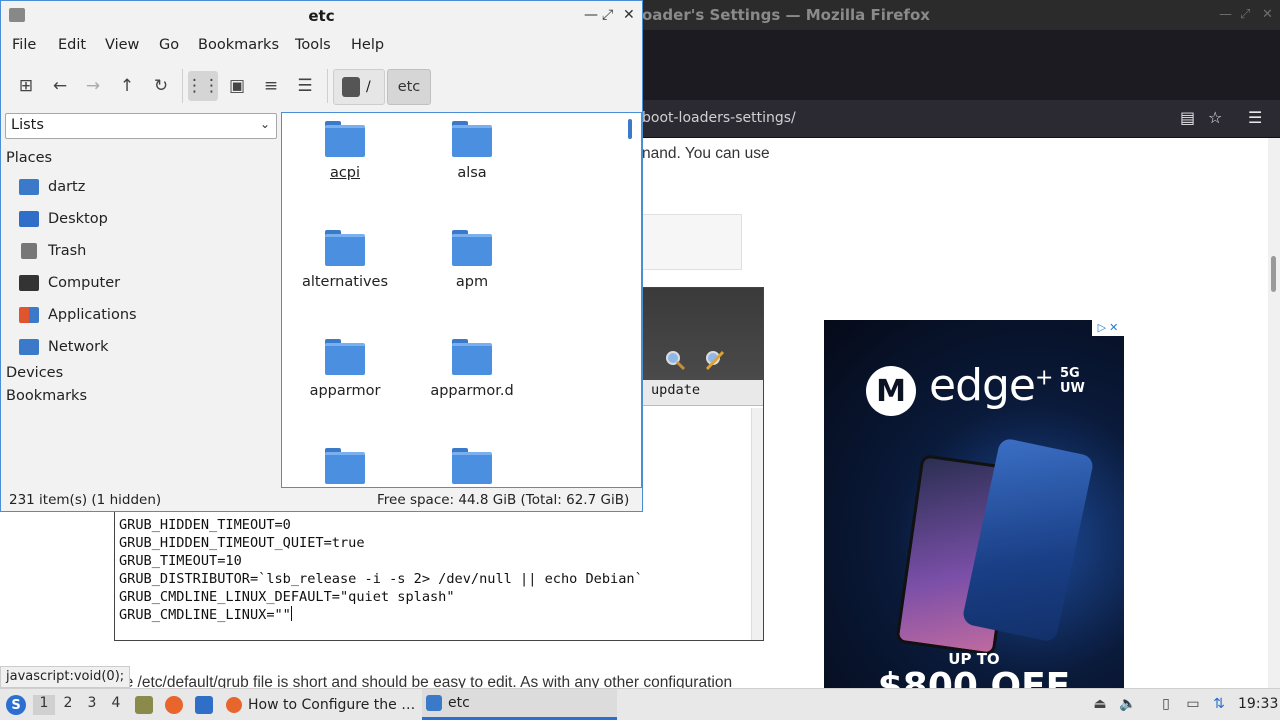  Describe the element at coordinates (1100, 705) in the screenshot. I see `eject-icon: ⏏` at that location.